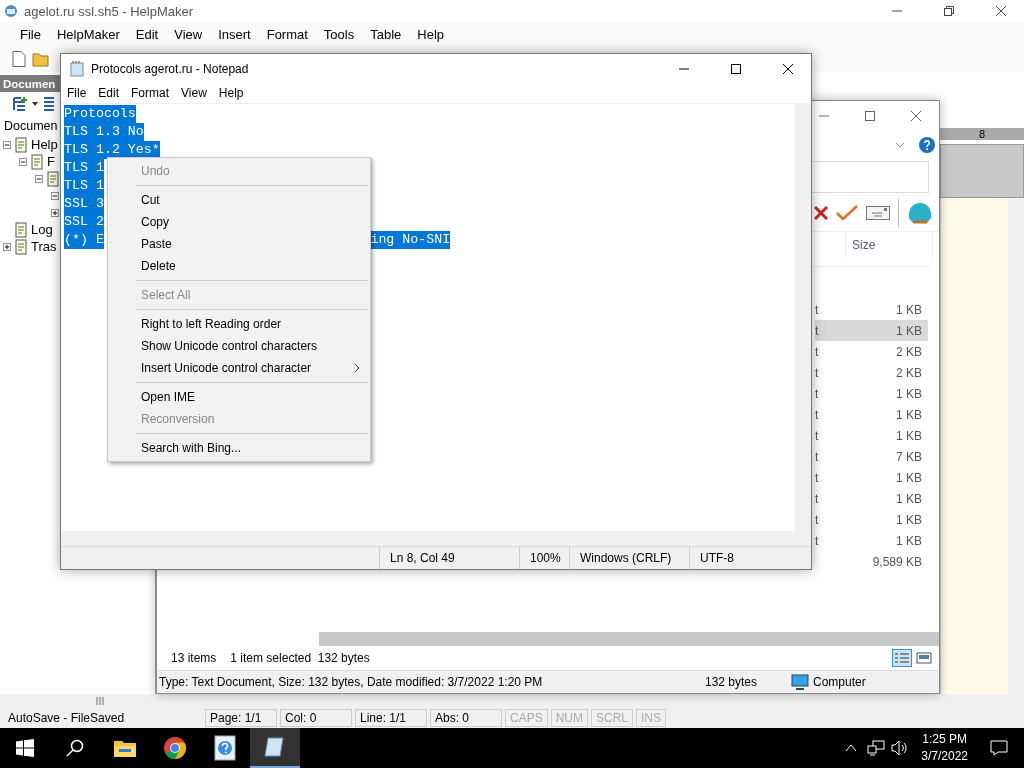 Image resolution: width=1024 pixels, height=768 pixels. I want to click on menu-item: Tools, so click(339, 34).